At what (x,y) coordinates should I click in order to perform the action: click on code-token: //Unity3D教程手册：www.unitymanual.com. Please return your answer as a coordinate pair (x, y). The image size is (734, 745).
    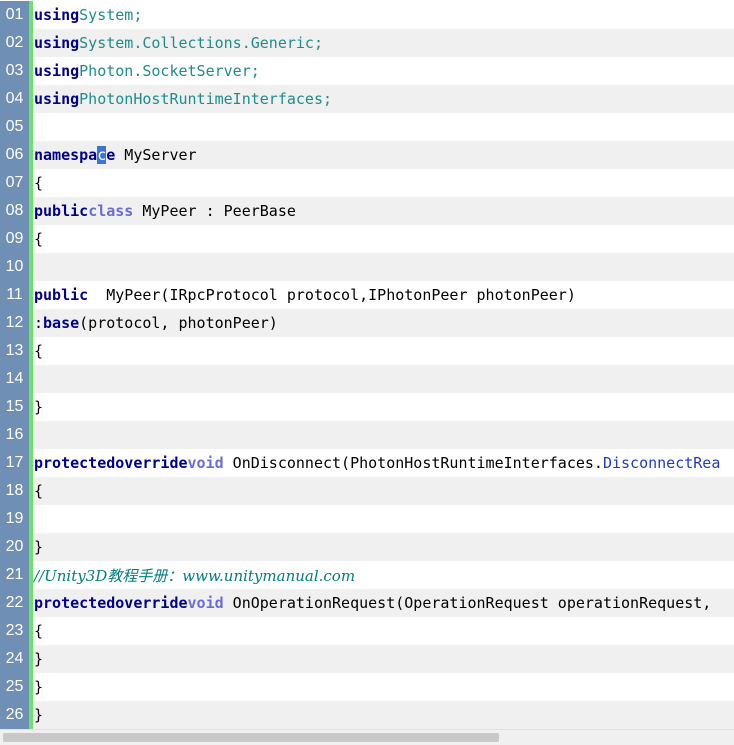
    Looking at the image, I should click on (195, 575).